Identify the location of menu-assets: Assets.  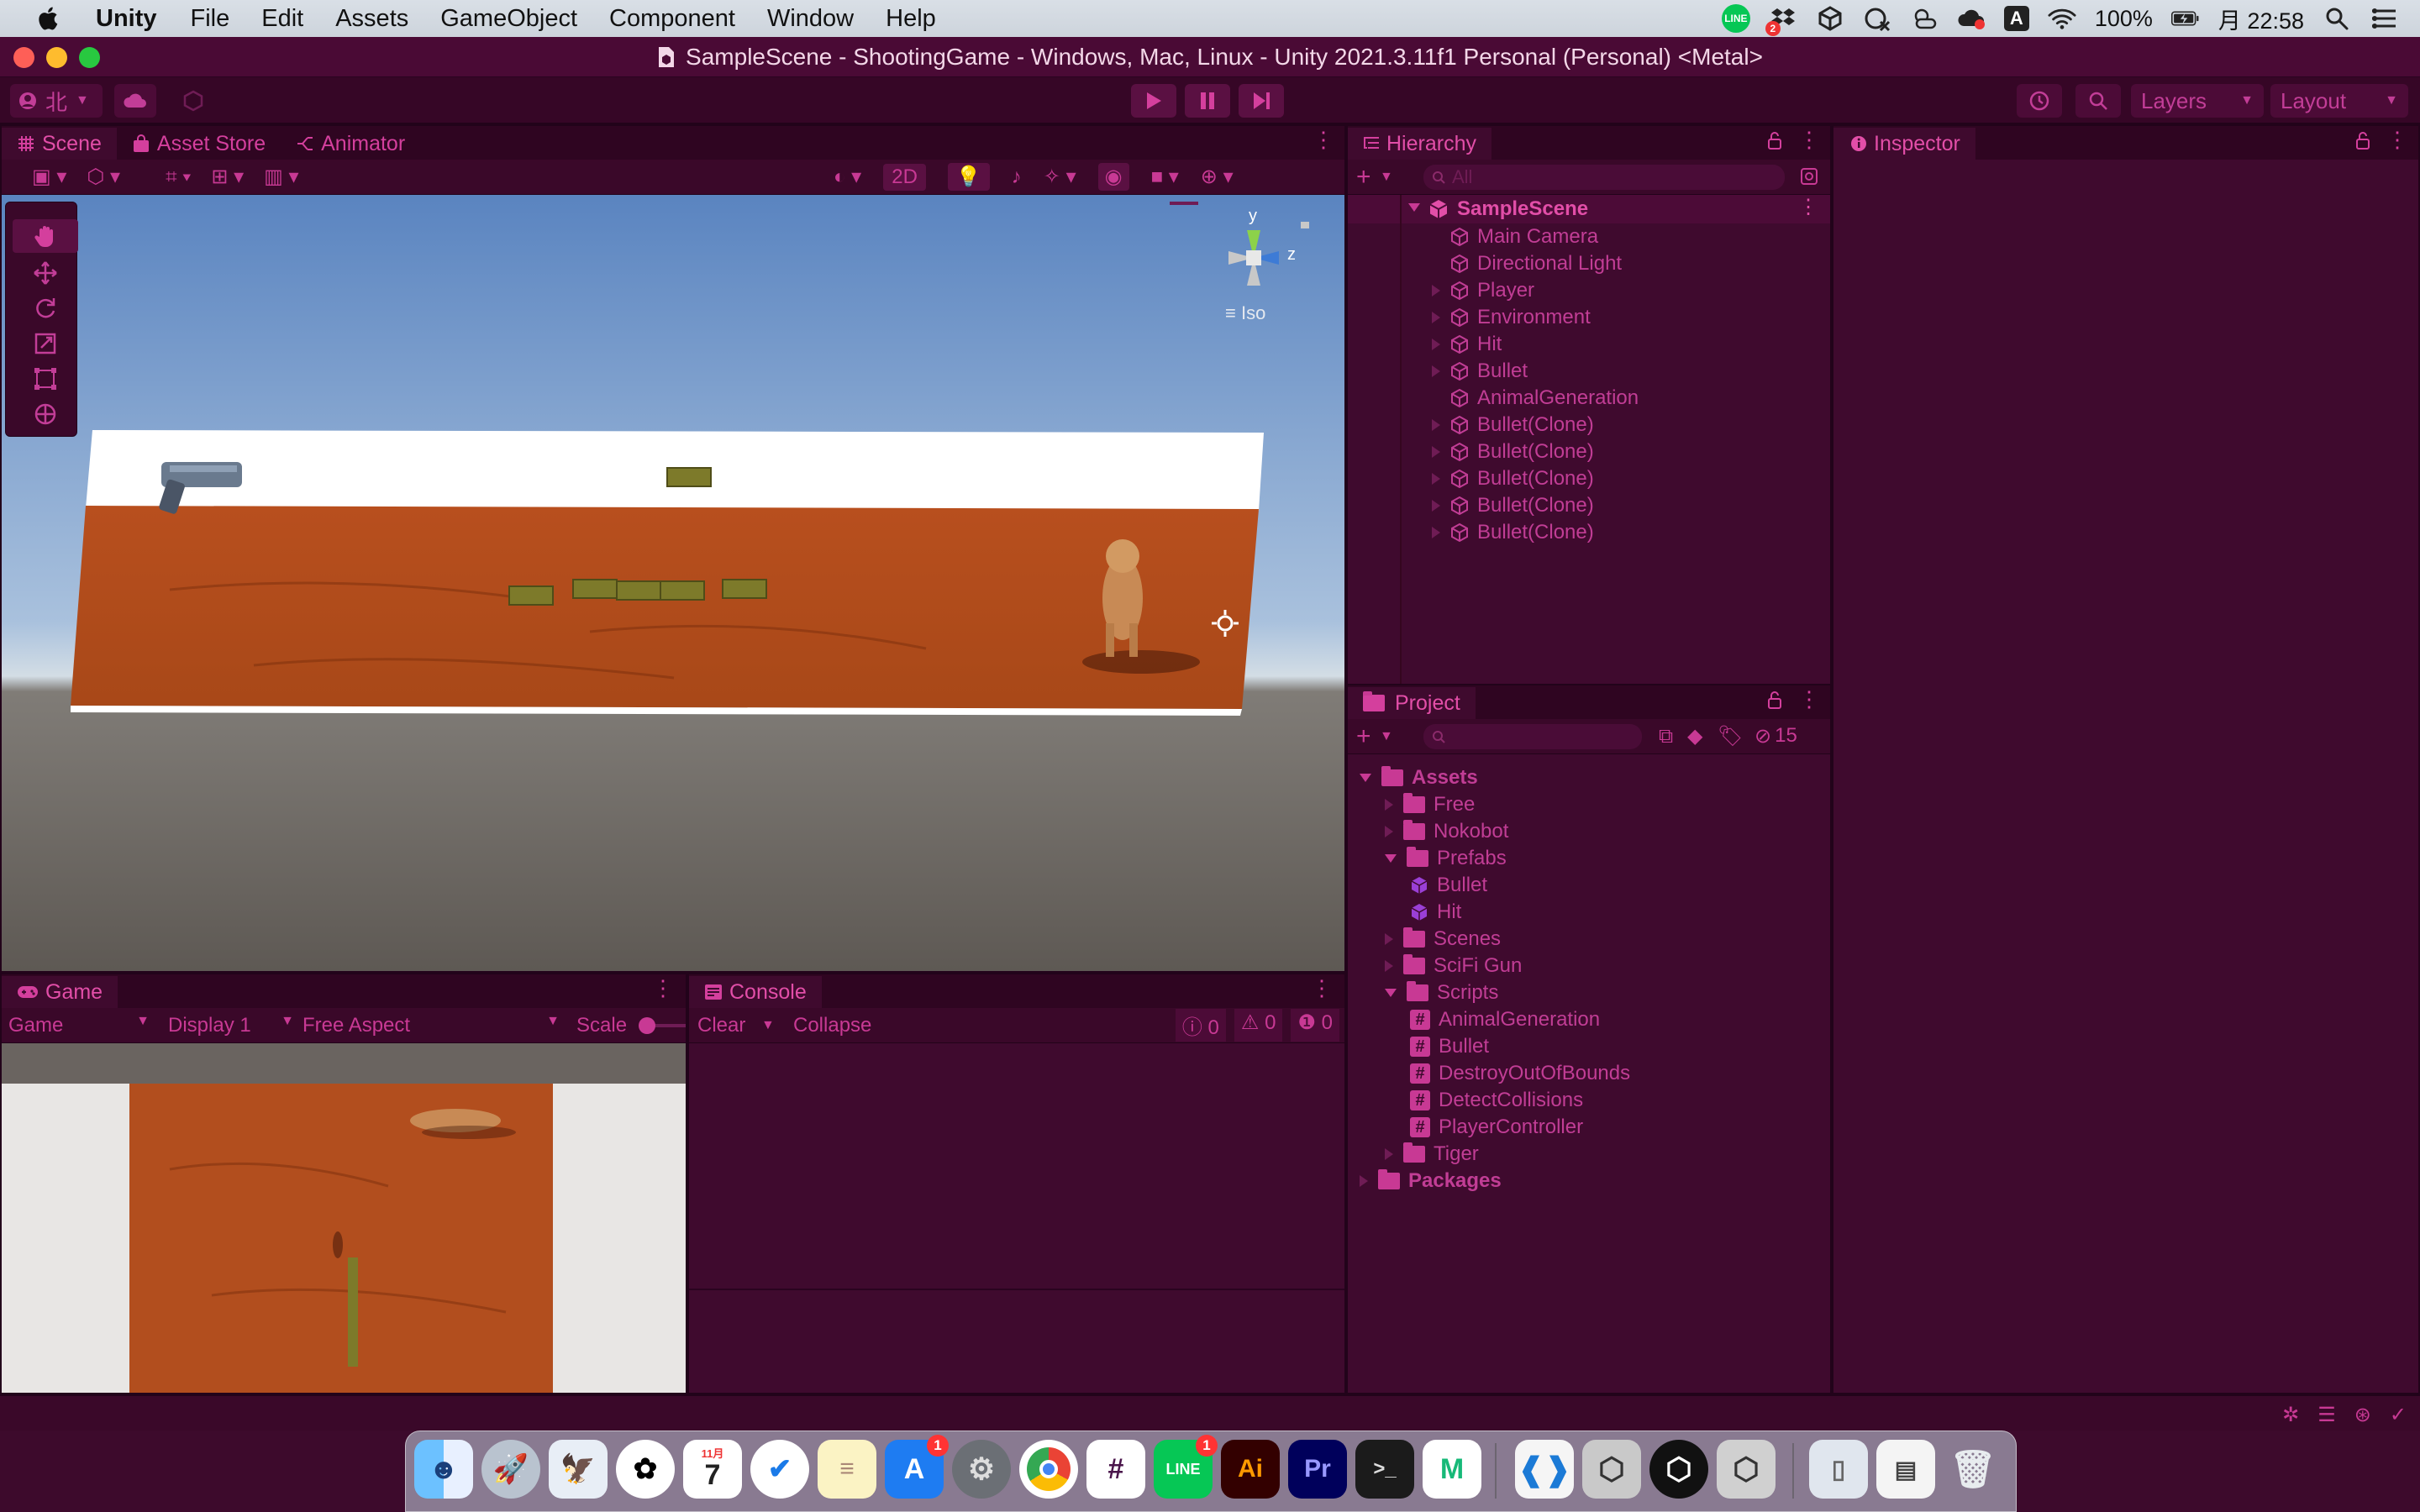
(371, 19).